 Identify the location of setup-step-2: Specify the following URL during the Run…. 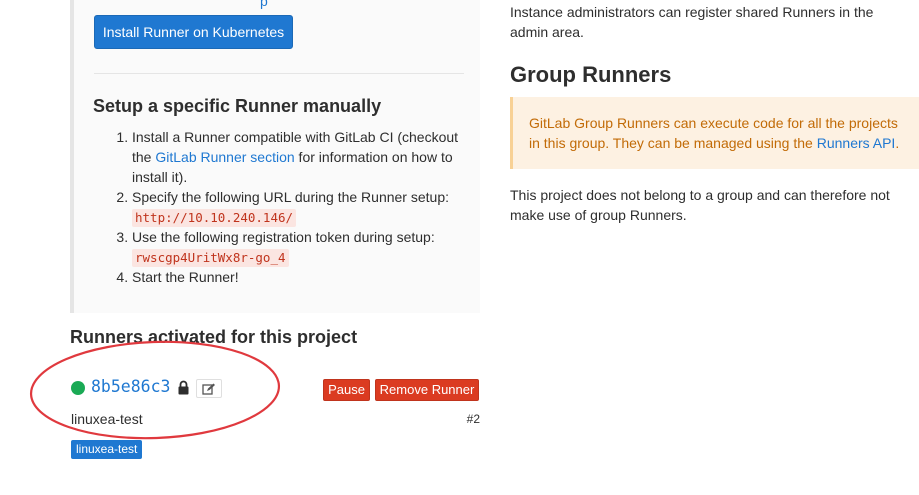
(298, 207).